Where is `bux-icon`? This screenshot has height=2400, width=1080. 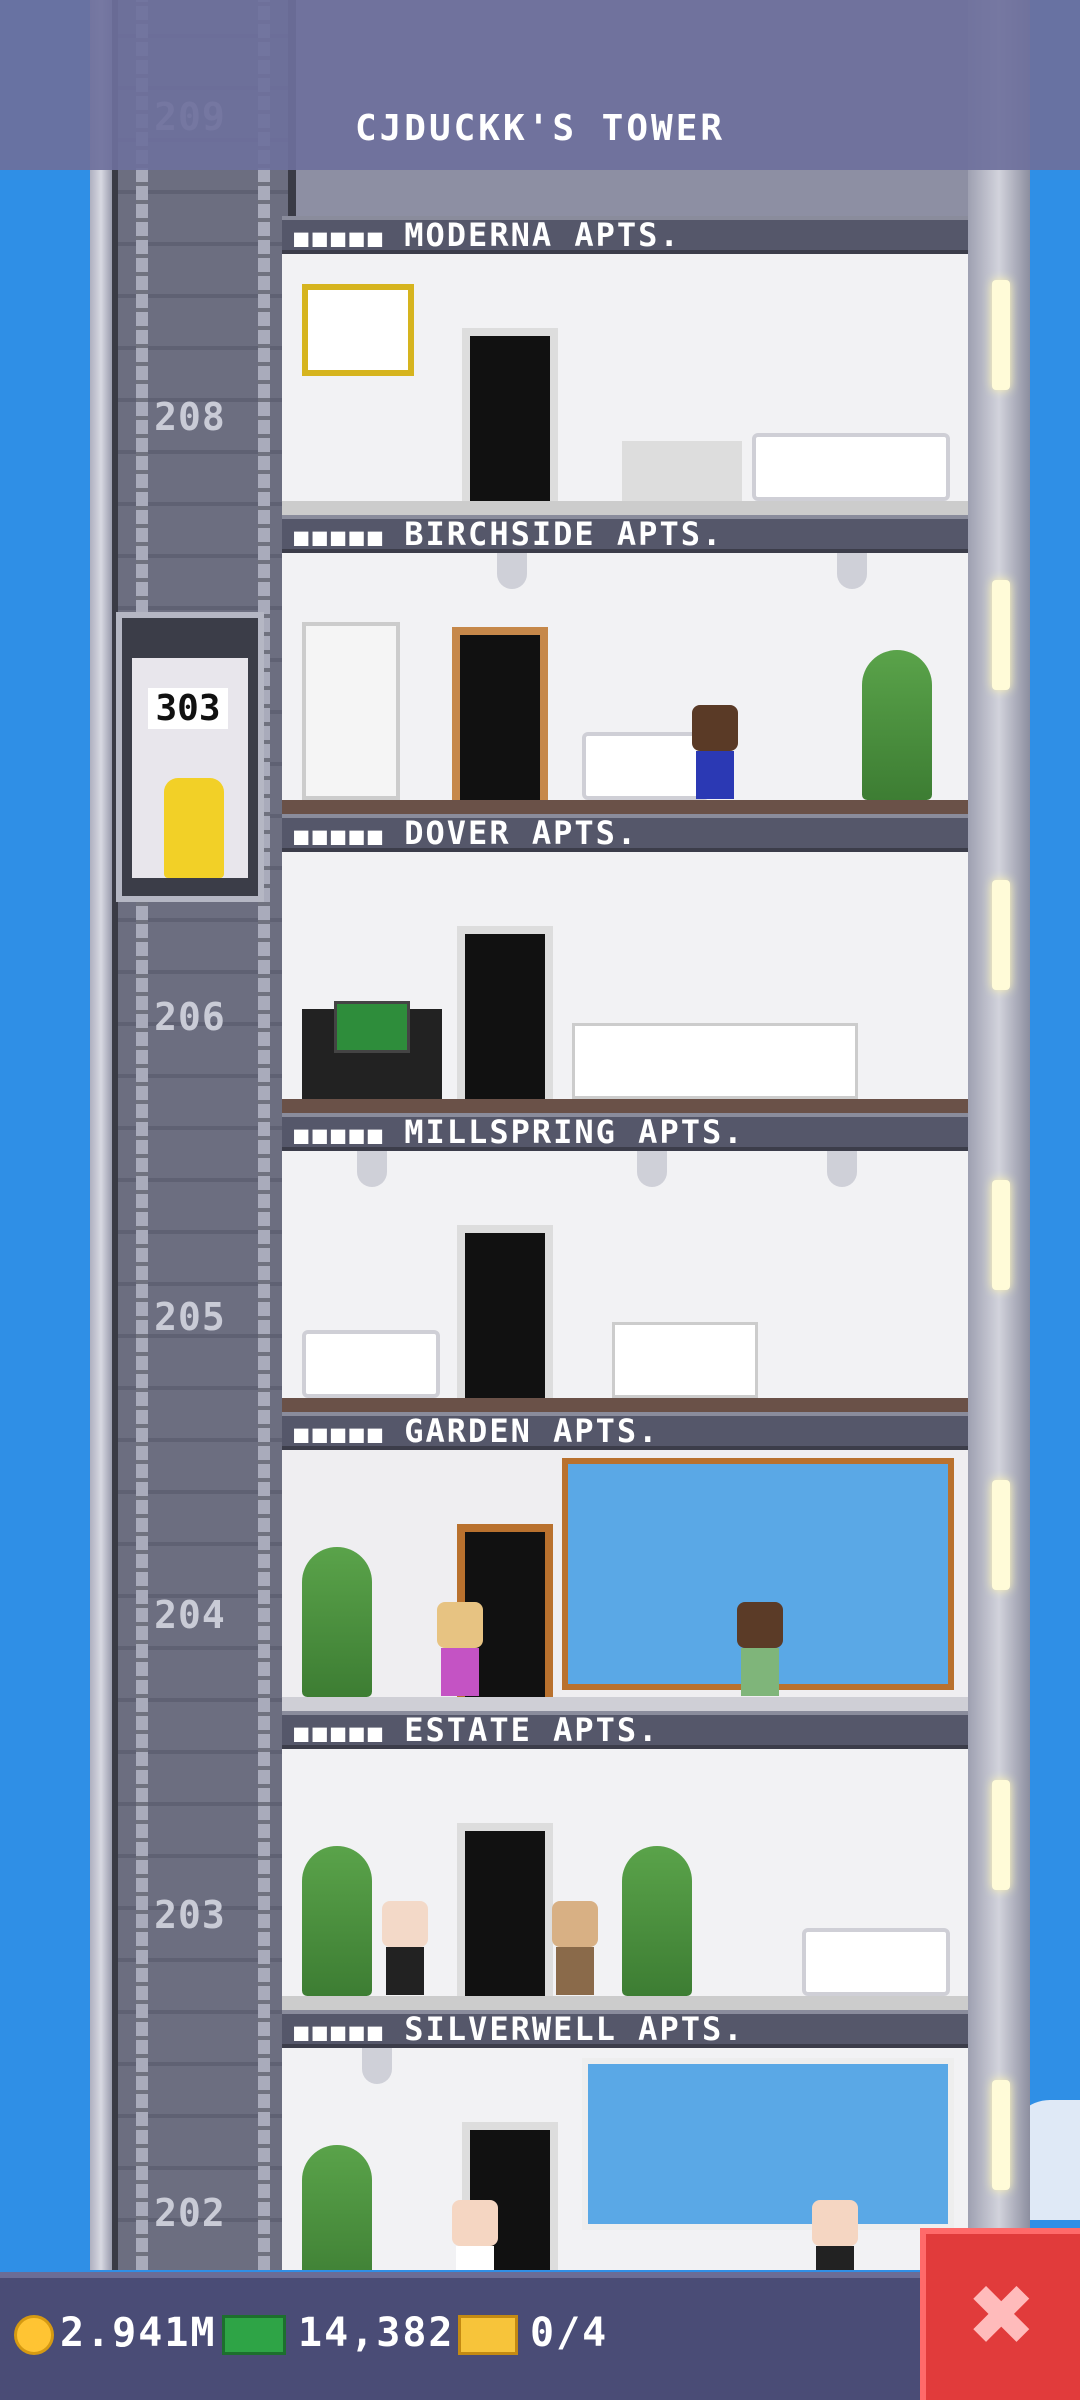 bux-icon is located at coordinates (254, 2335).